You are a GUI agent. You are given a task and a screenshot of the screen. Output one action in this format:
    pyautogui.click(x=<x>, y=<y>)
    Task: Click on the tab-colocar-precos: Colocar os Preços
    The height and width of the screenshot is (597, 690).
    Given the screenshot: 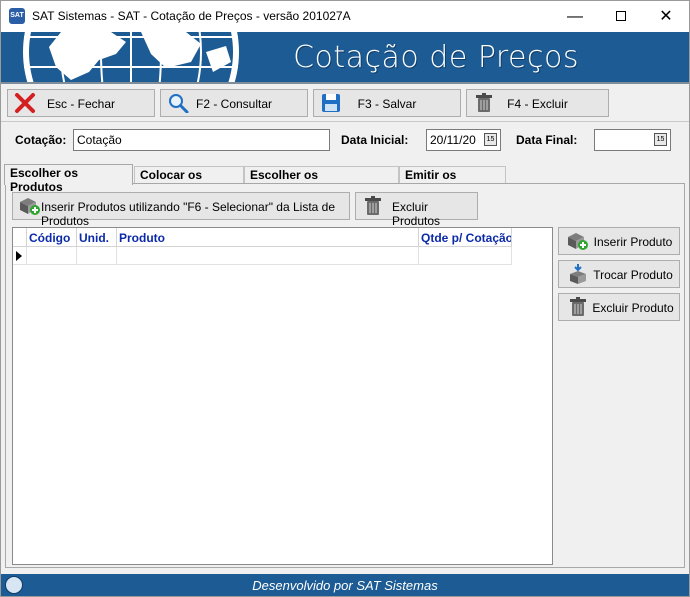 What is the action you would take?
    pyautogui.click(x=189, y=181)
    